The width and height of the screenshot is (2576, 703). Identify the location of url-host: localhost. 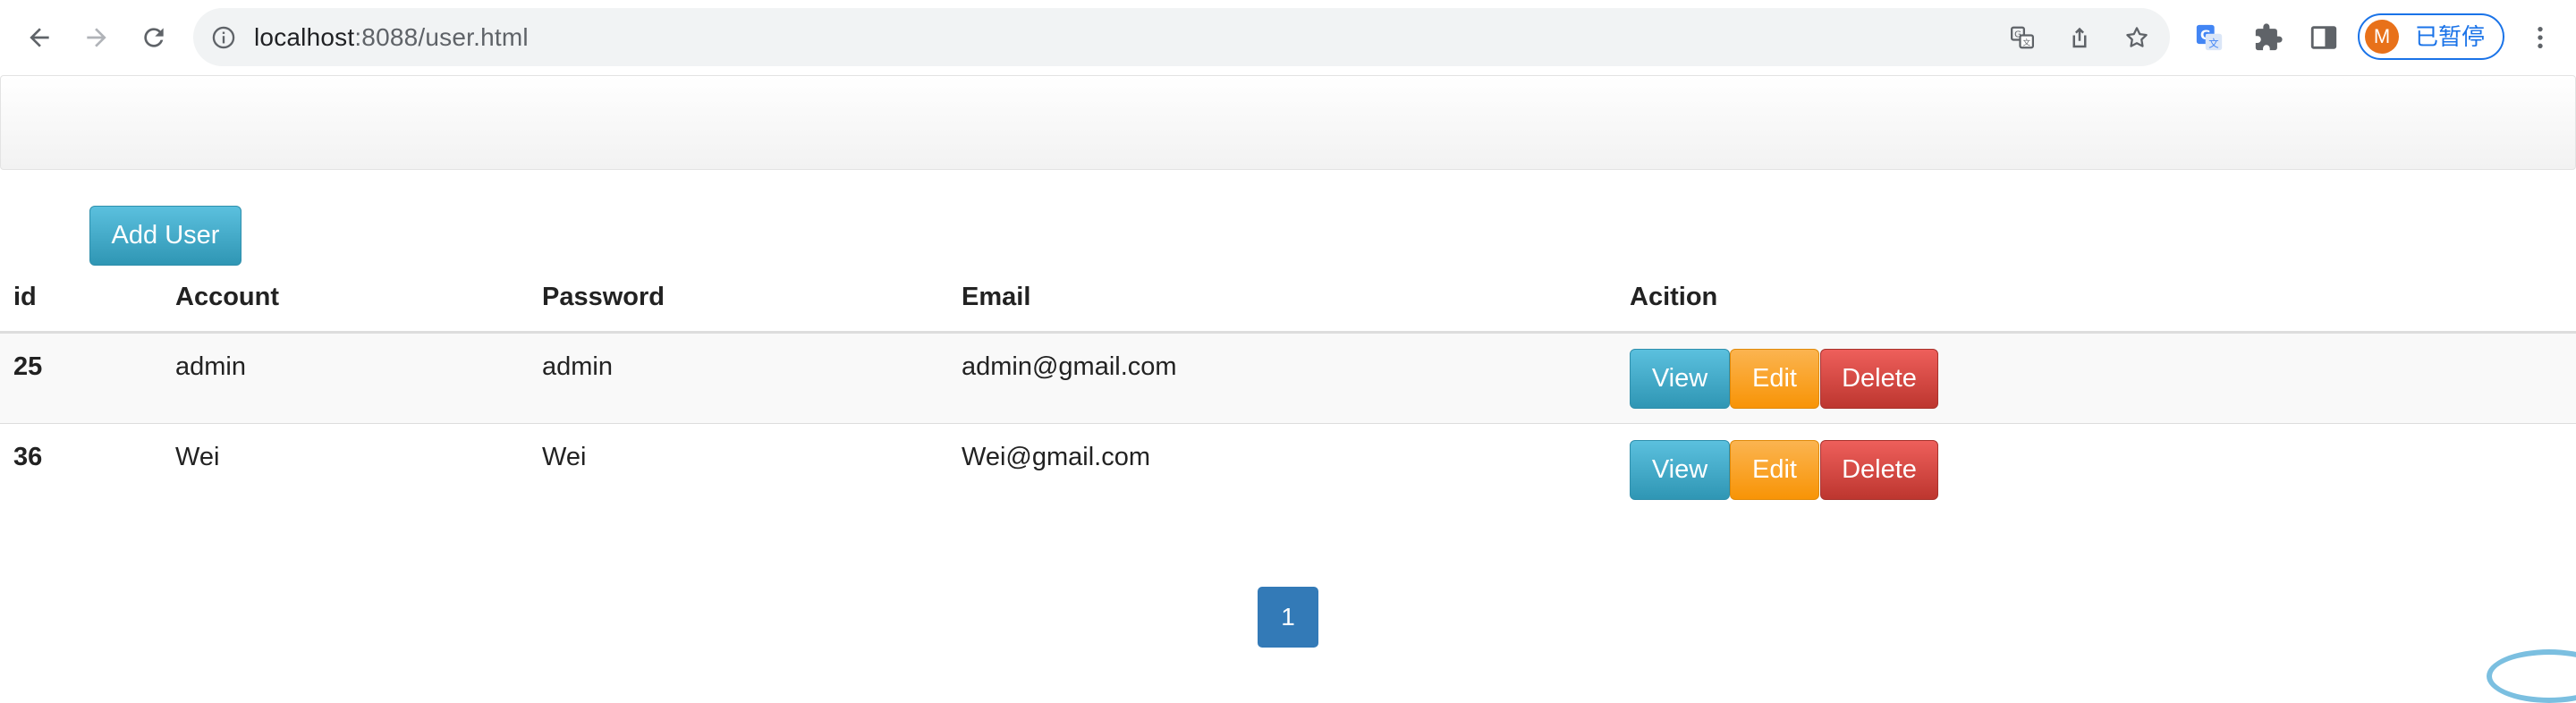
(304, 37).